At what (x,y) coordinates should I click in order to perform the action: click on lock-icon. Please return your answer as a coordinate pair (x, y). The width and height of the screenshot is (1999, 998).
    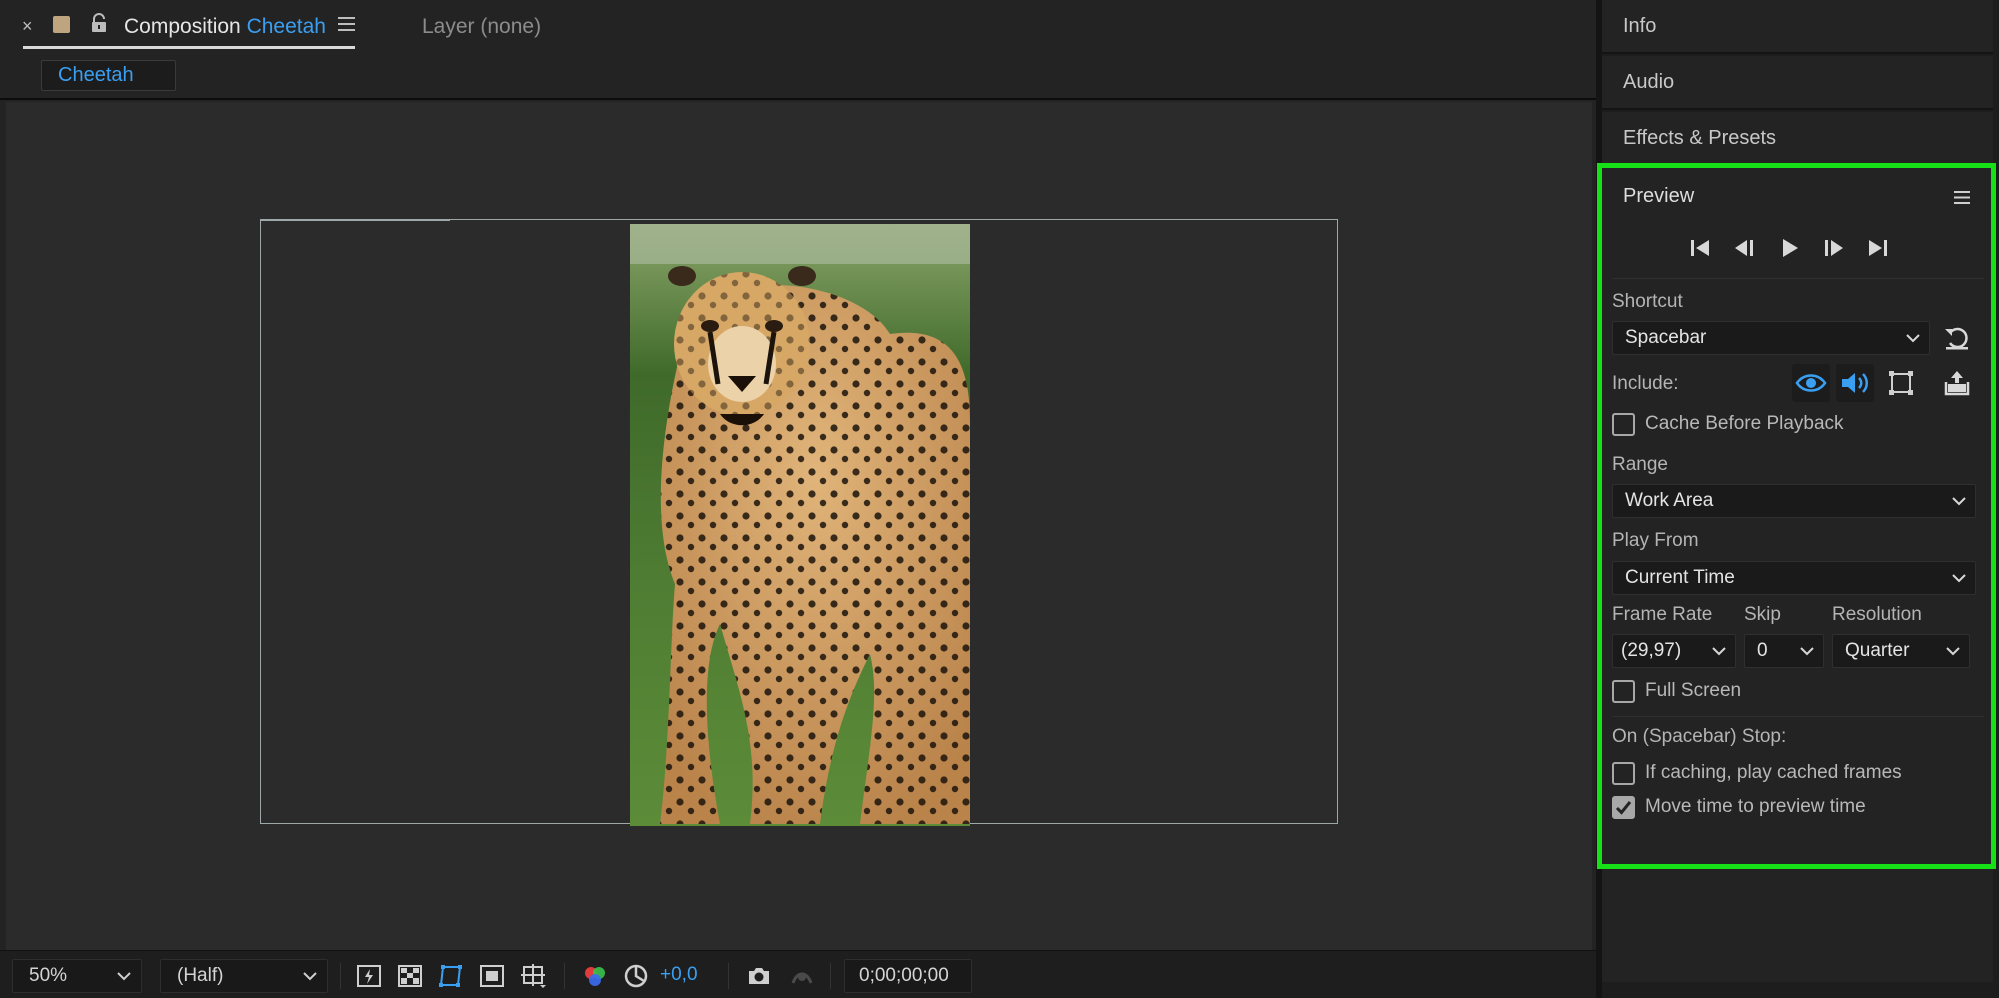
    Looking at the image, I should click on (99, 23).